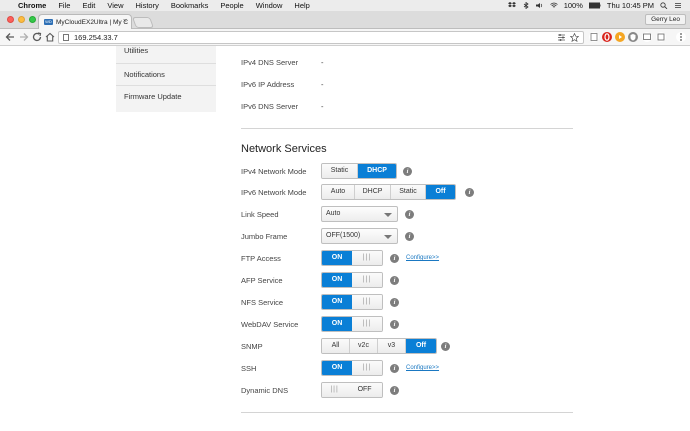 The height and width of the screenshot is (431, 690). What do you see at coordinates (367, 302) in the screenshot?
I see `nfs-toggle-grip: |||` at bounding box center [367, 302].